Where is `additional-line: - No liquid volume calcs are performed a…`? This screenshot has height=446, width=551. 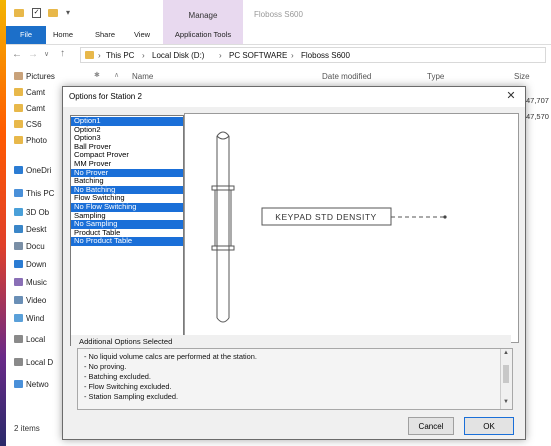
additional-line: - No liquid volume calcs are performed a… is located at coordinates (170, 356).